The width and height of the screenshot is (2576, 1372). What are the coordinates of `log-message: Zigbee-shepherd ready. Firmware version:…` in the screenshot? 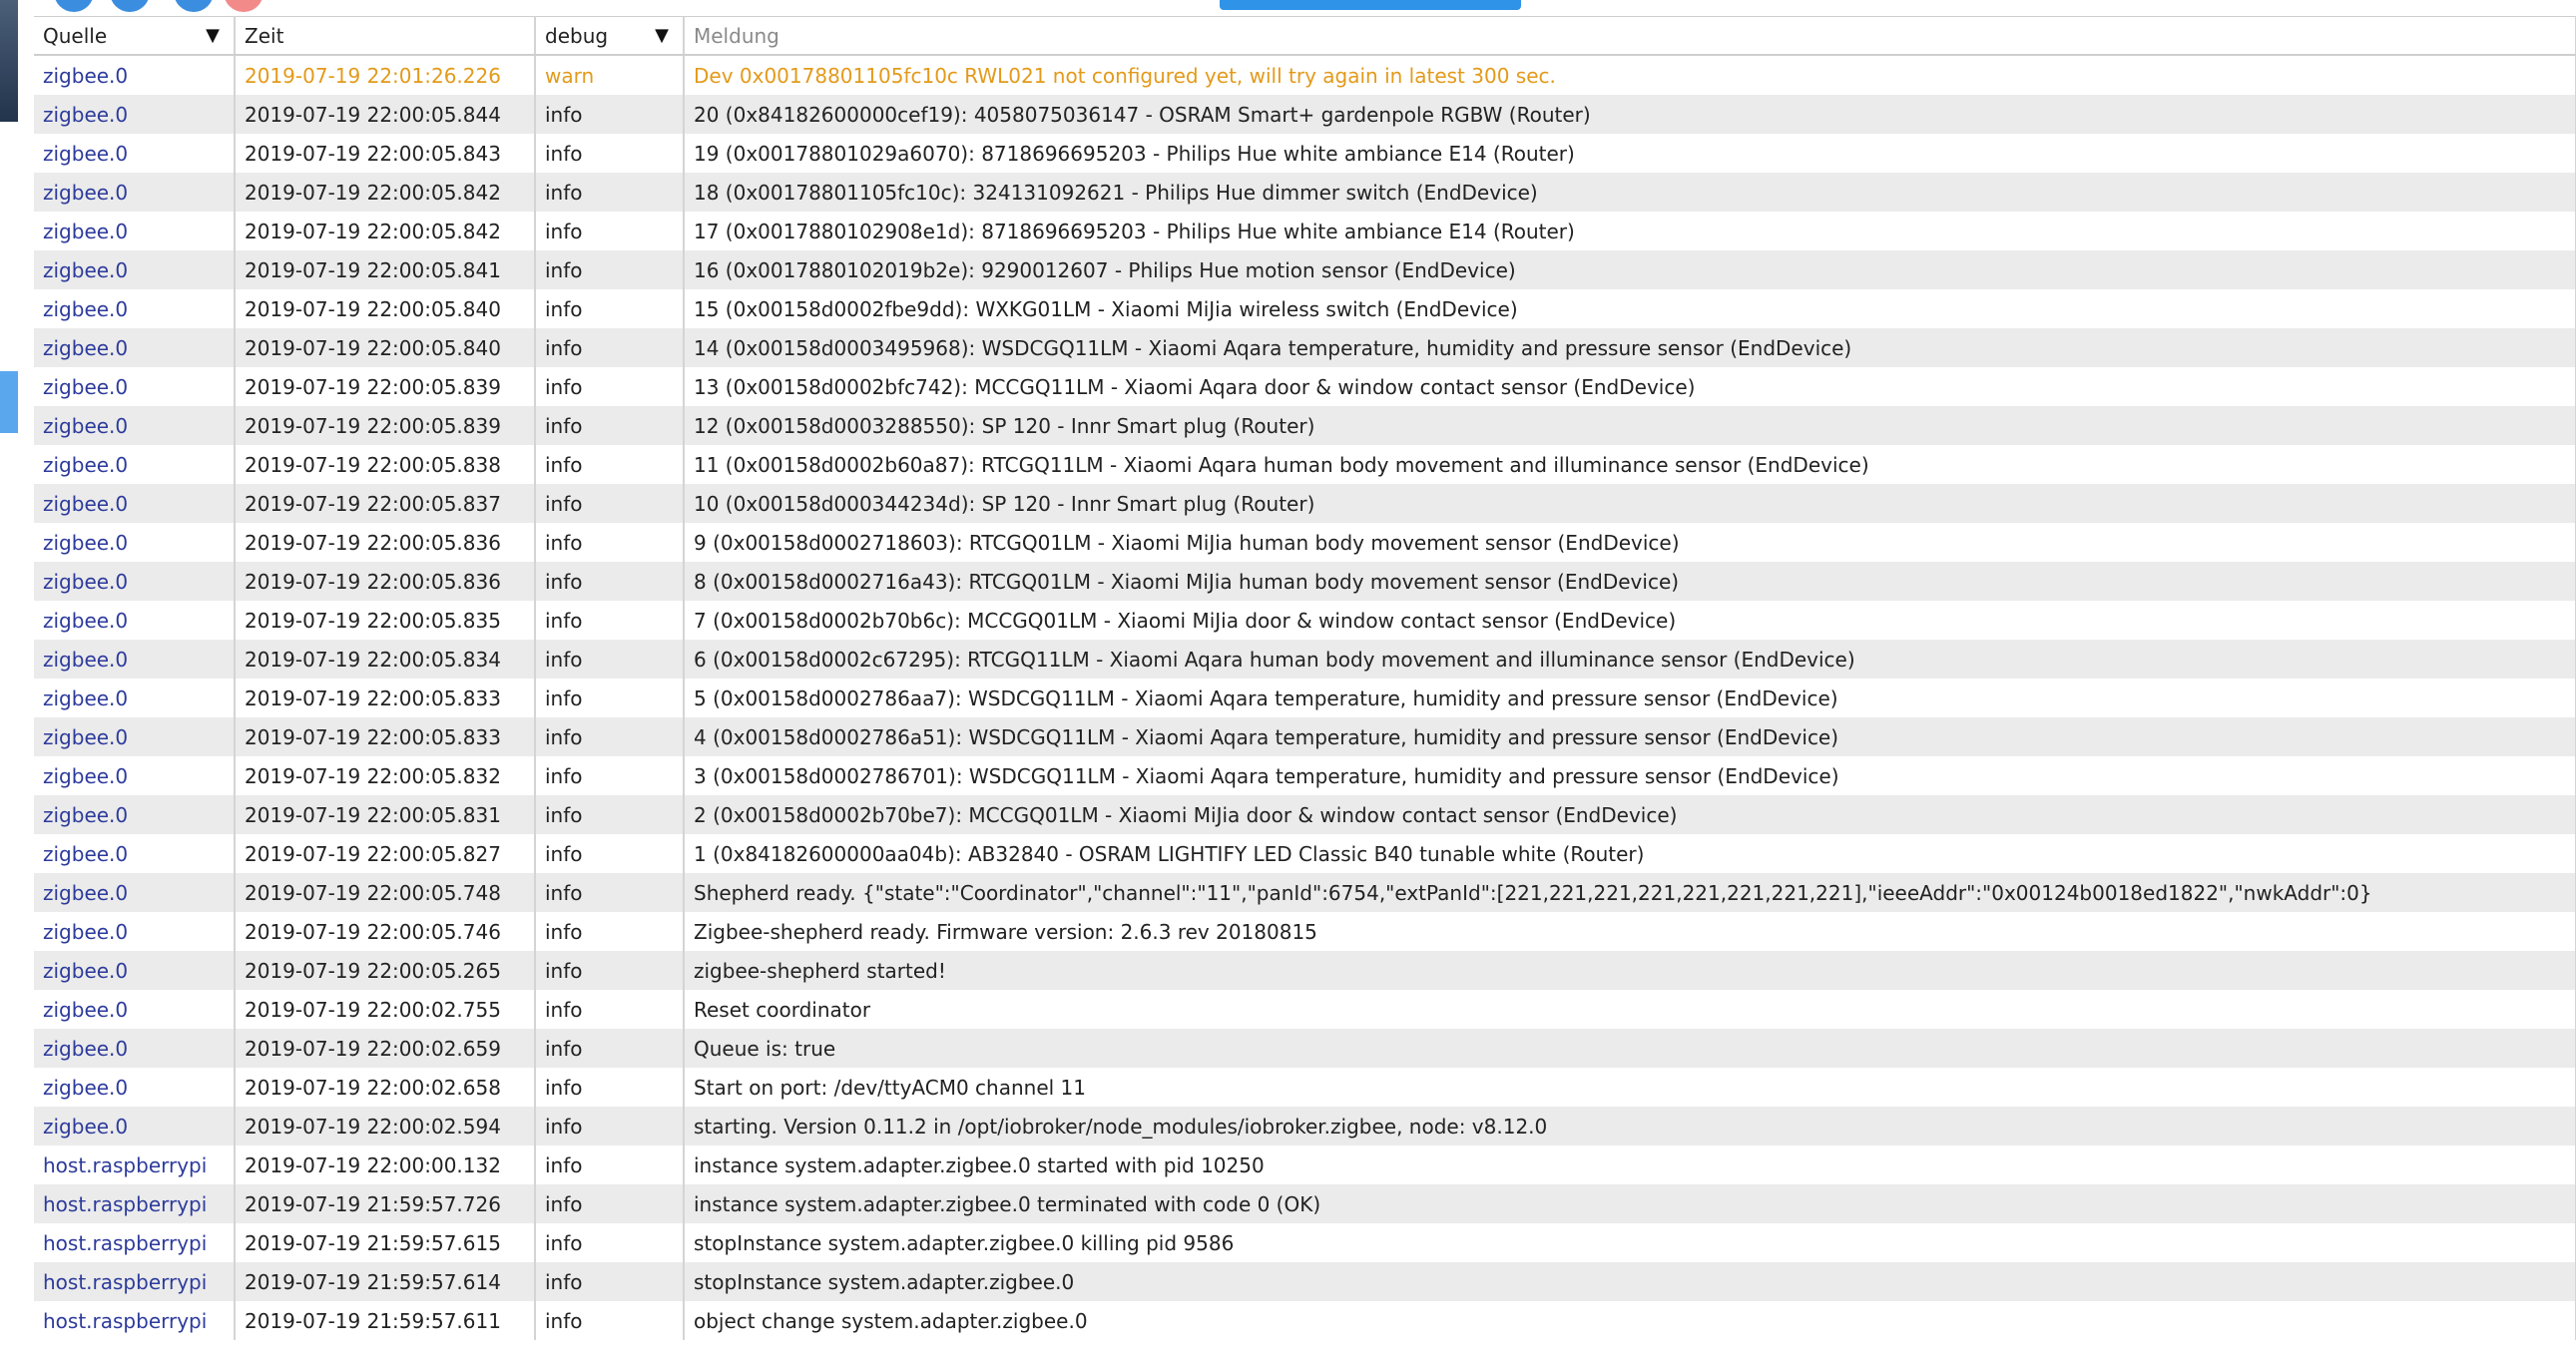 It's located at (1630, 932).